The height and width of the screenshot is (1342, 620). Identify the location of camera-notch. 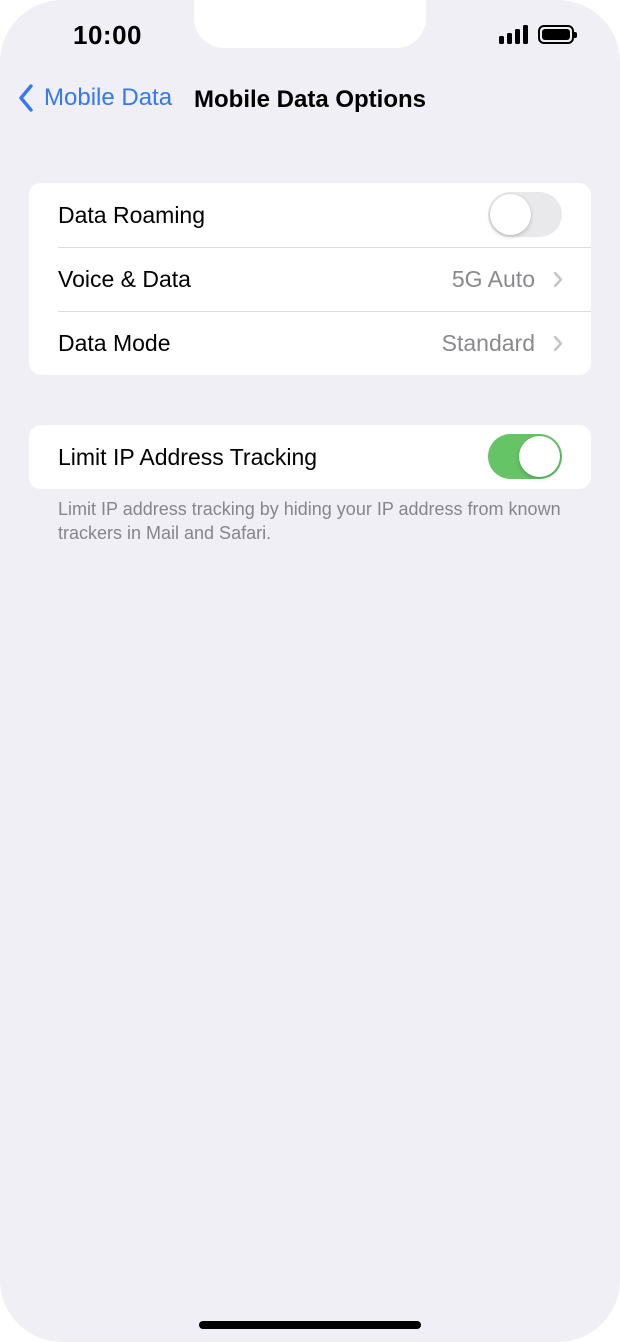
(310, 24).